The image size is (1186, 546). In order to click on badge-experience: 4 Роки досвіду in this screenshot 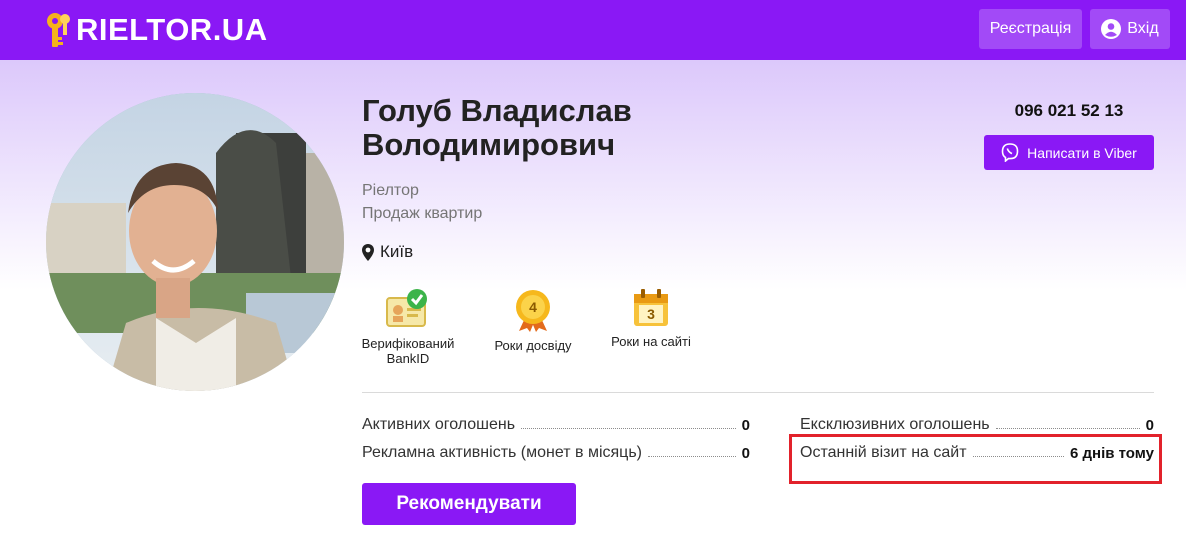, I will do `click(533, 320)`.